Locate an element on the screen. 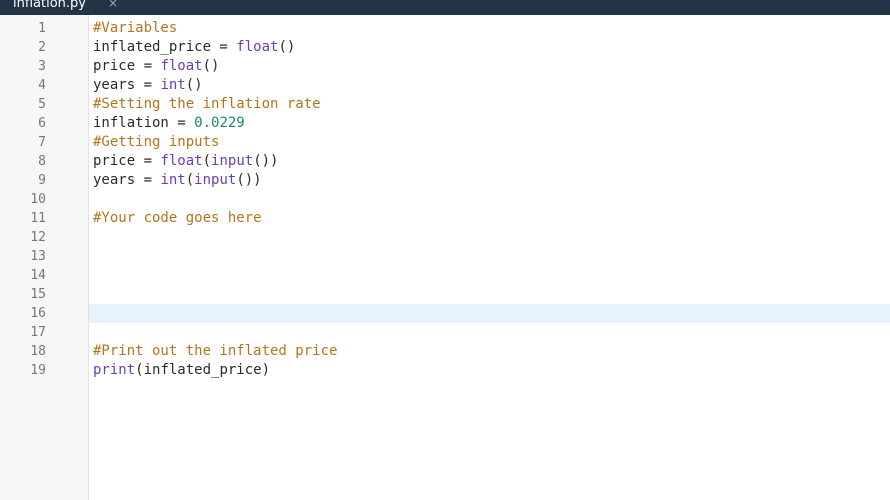 The width and height of the screenshot is (890, 500). code-line: print(inflated_price) is located at coordinates (215, 370).